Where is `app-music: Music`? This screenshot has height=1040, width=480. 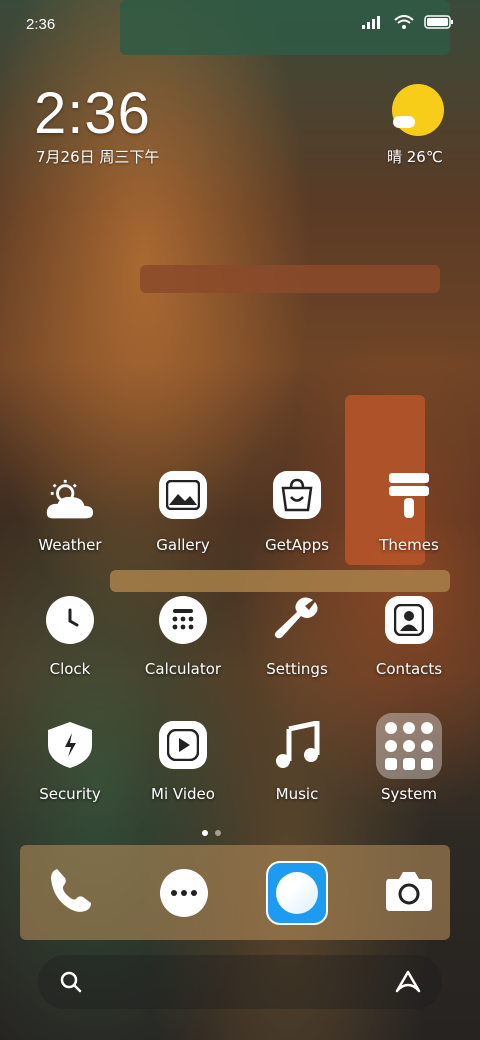
app-music: Music is located at coordinates (297, 769).